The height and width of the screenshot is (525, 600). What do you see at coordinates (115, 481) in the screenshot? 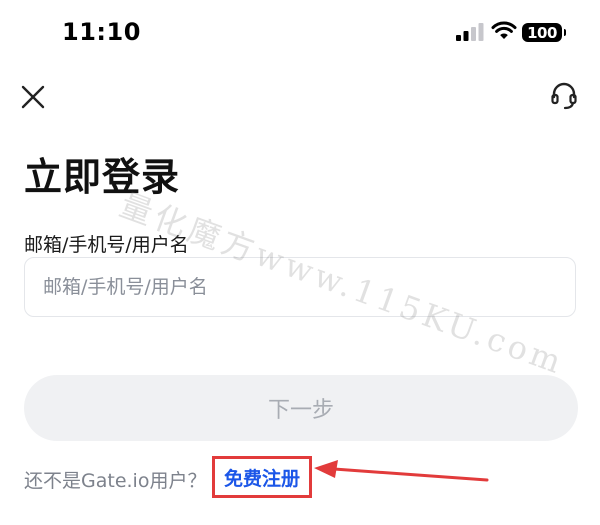
I see `register-prompt: 还不是Gate.io用户？` at bounding box center [115, 481].